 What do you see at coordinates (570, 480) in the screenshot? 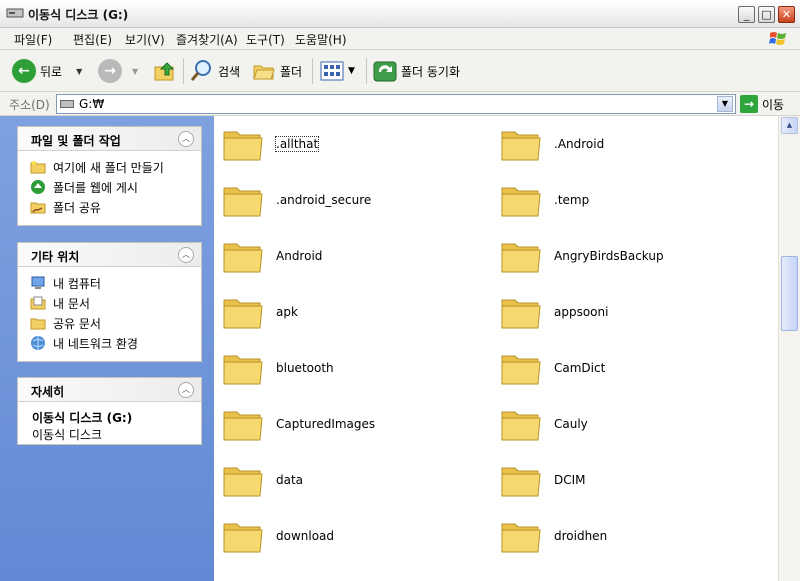
I see `folder-label: DCIM` at bounding box center [570, 480].